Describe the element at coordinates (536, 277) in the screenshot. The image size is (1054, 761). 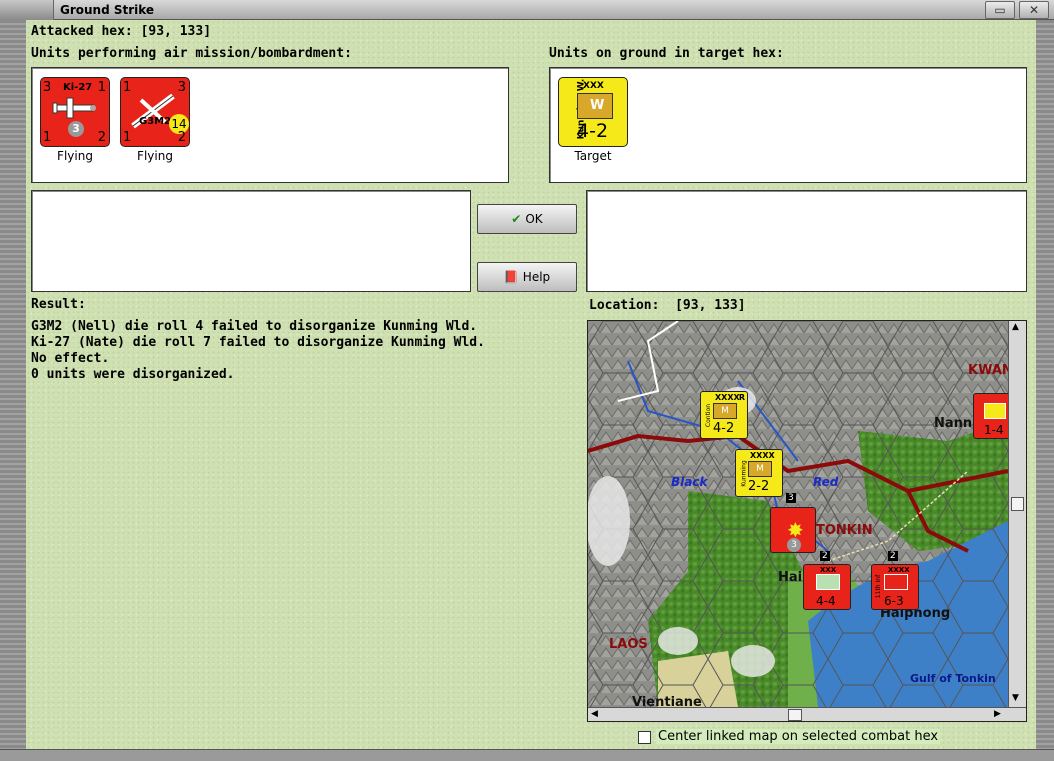
I see `help-label: Help` at that location.